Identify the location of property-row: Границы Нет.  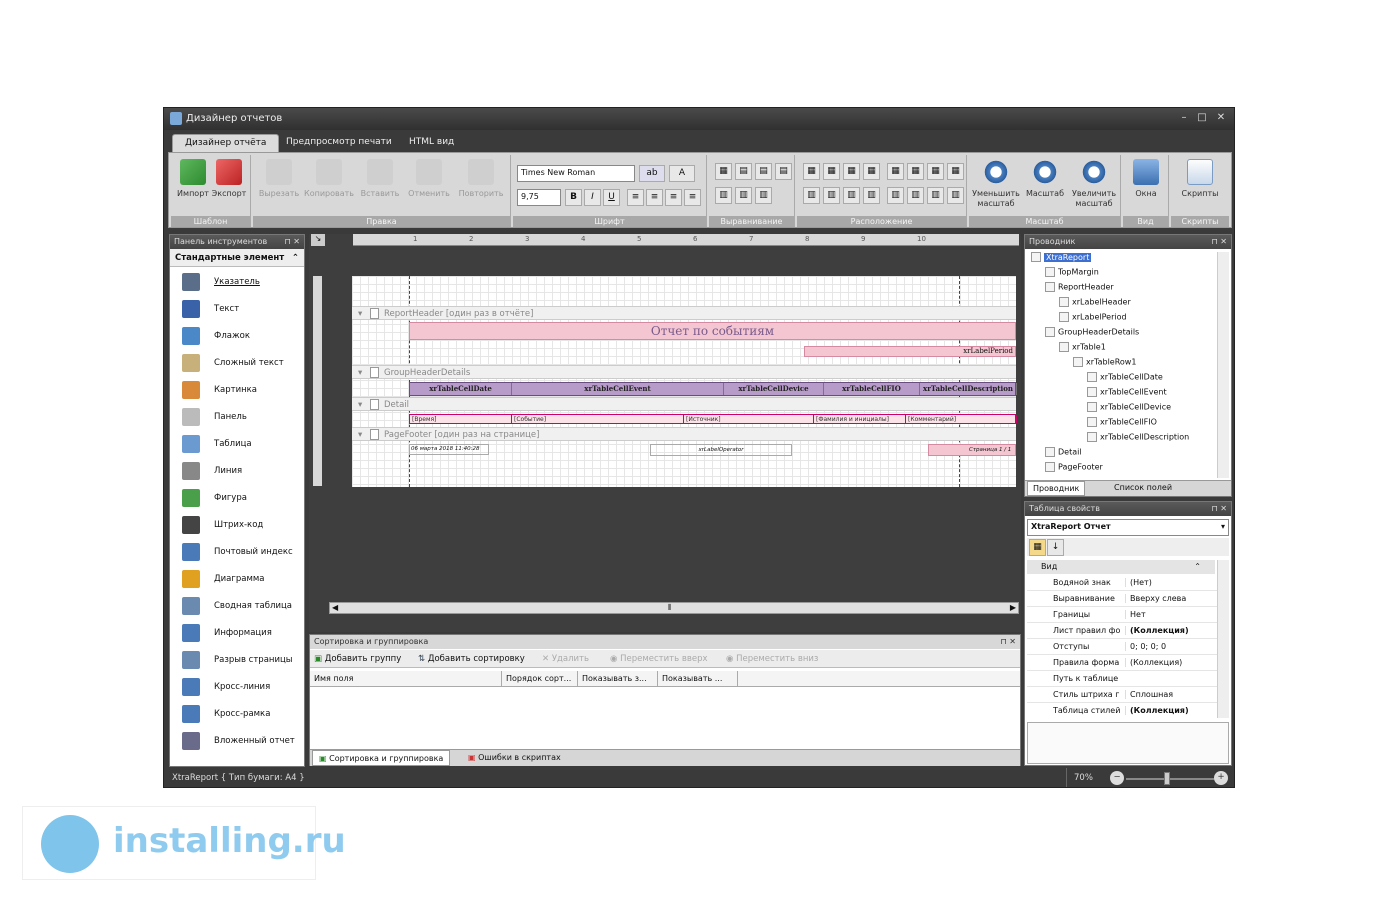
(1122, 615).